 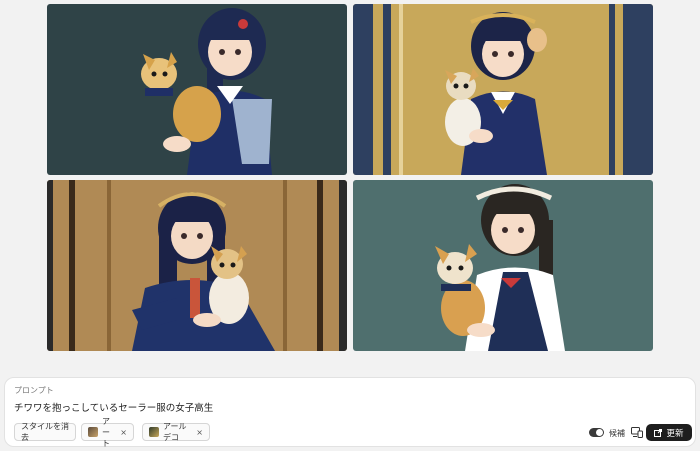 I want to click on refresh-icon, so click(x=658, y=432).